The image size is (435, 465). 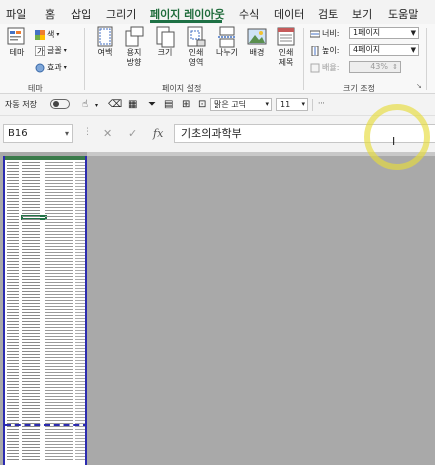 What do you see at coordinates (105, 52) in the screenshot?
I see `margins-label: 여백` at bounding box center [105, 52].